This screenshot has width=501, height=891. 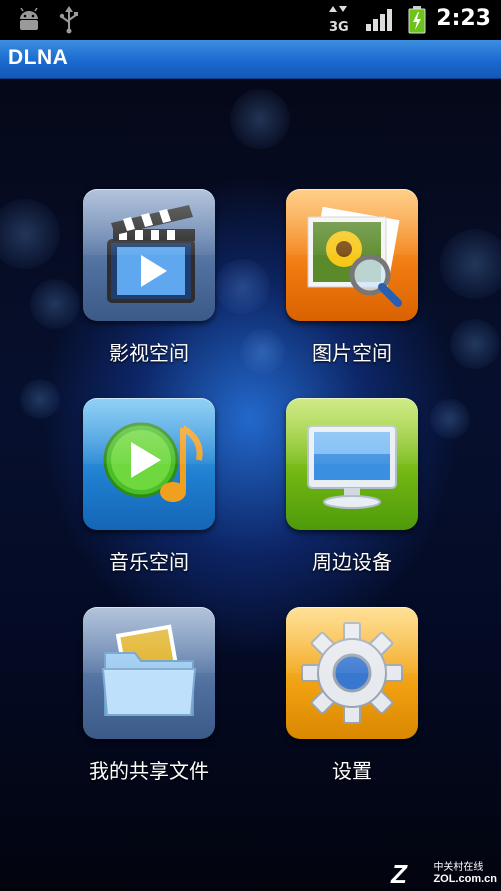 I want to click on zol-logo: Z, so click(x=399, y=874).